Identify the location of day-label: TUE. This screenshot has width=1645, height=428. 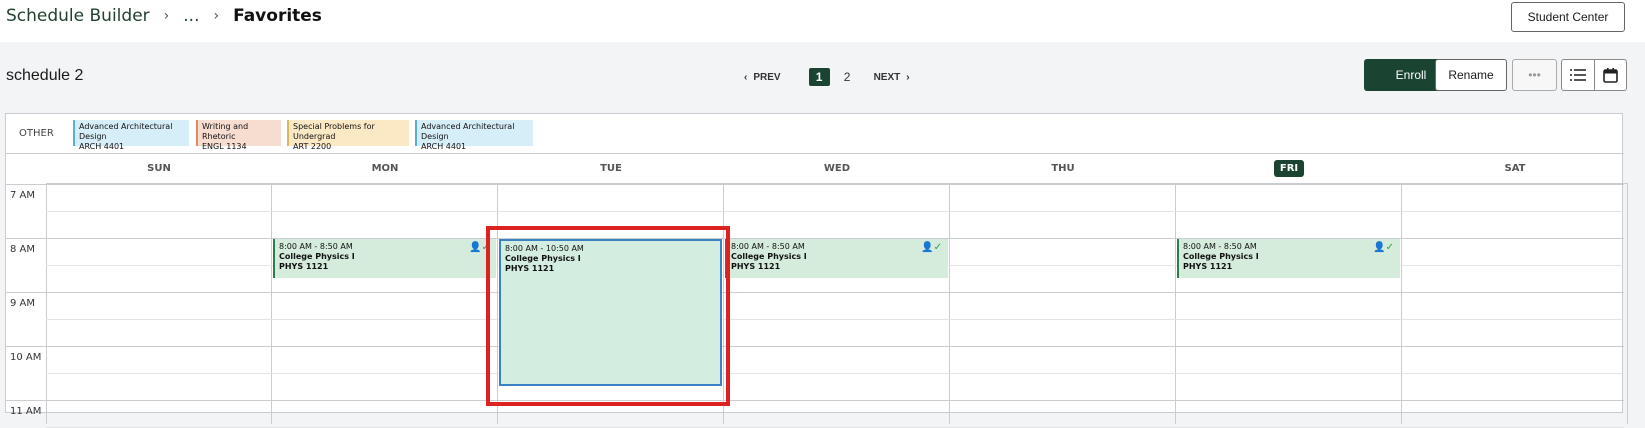
(611, 168).